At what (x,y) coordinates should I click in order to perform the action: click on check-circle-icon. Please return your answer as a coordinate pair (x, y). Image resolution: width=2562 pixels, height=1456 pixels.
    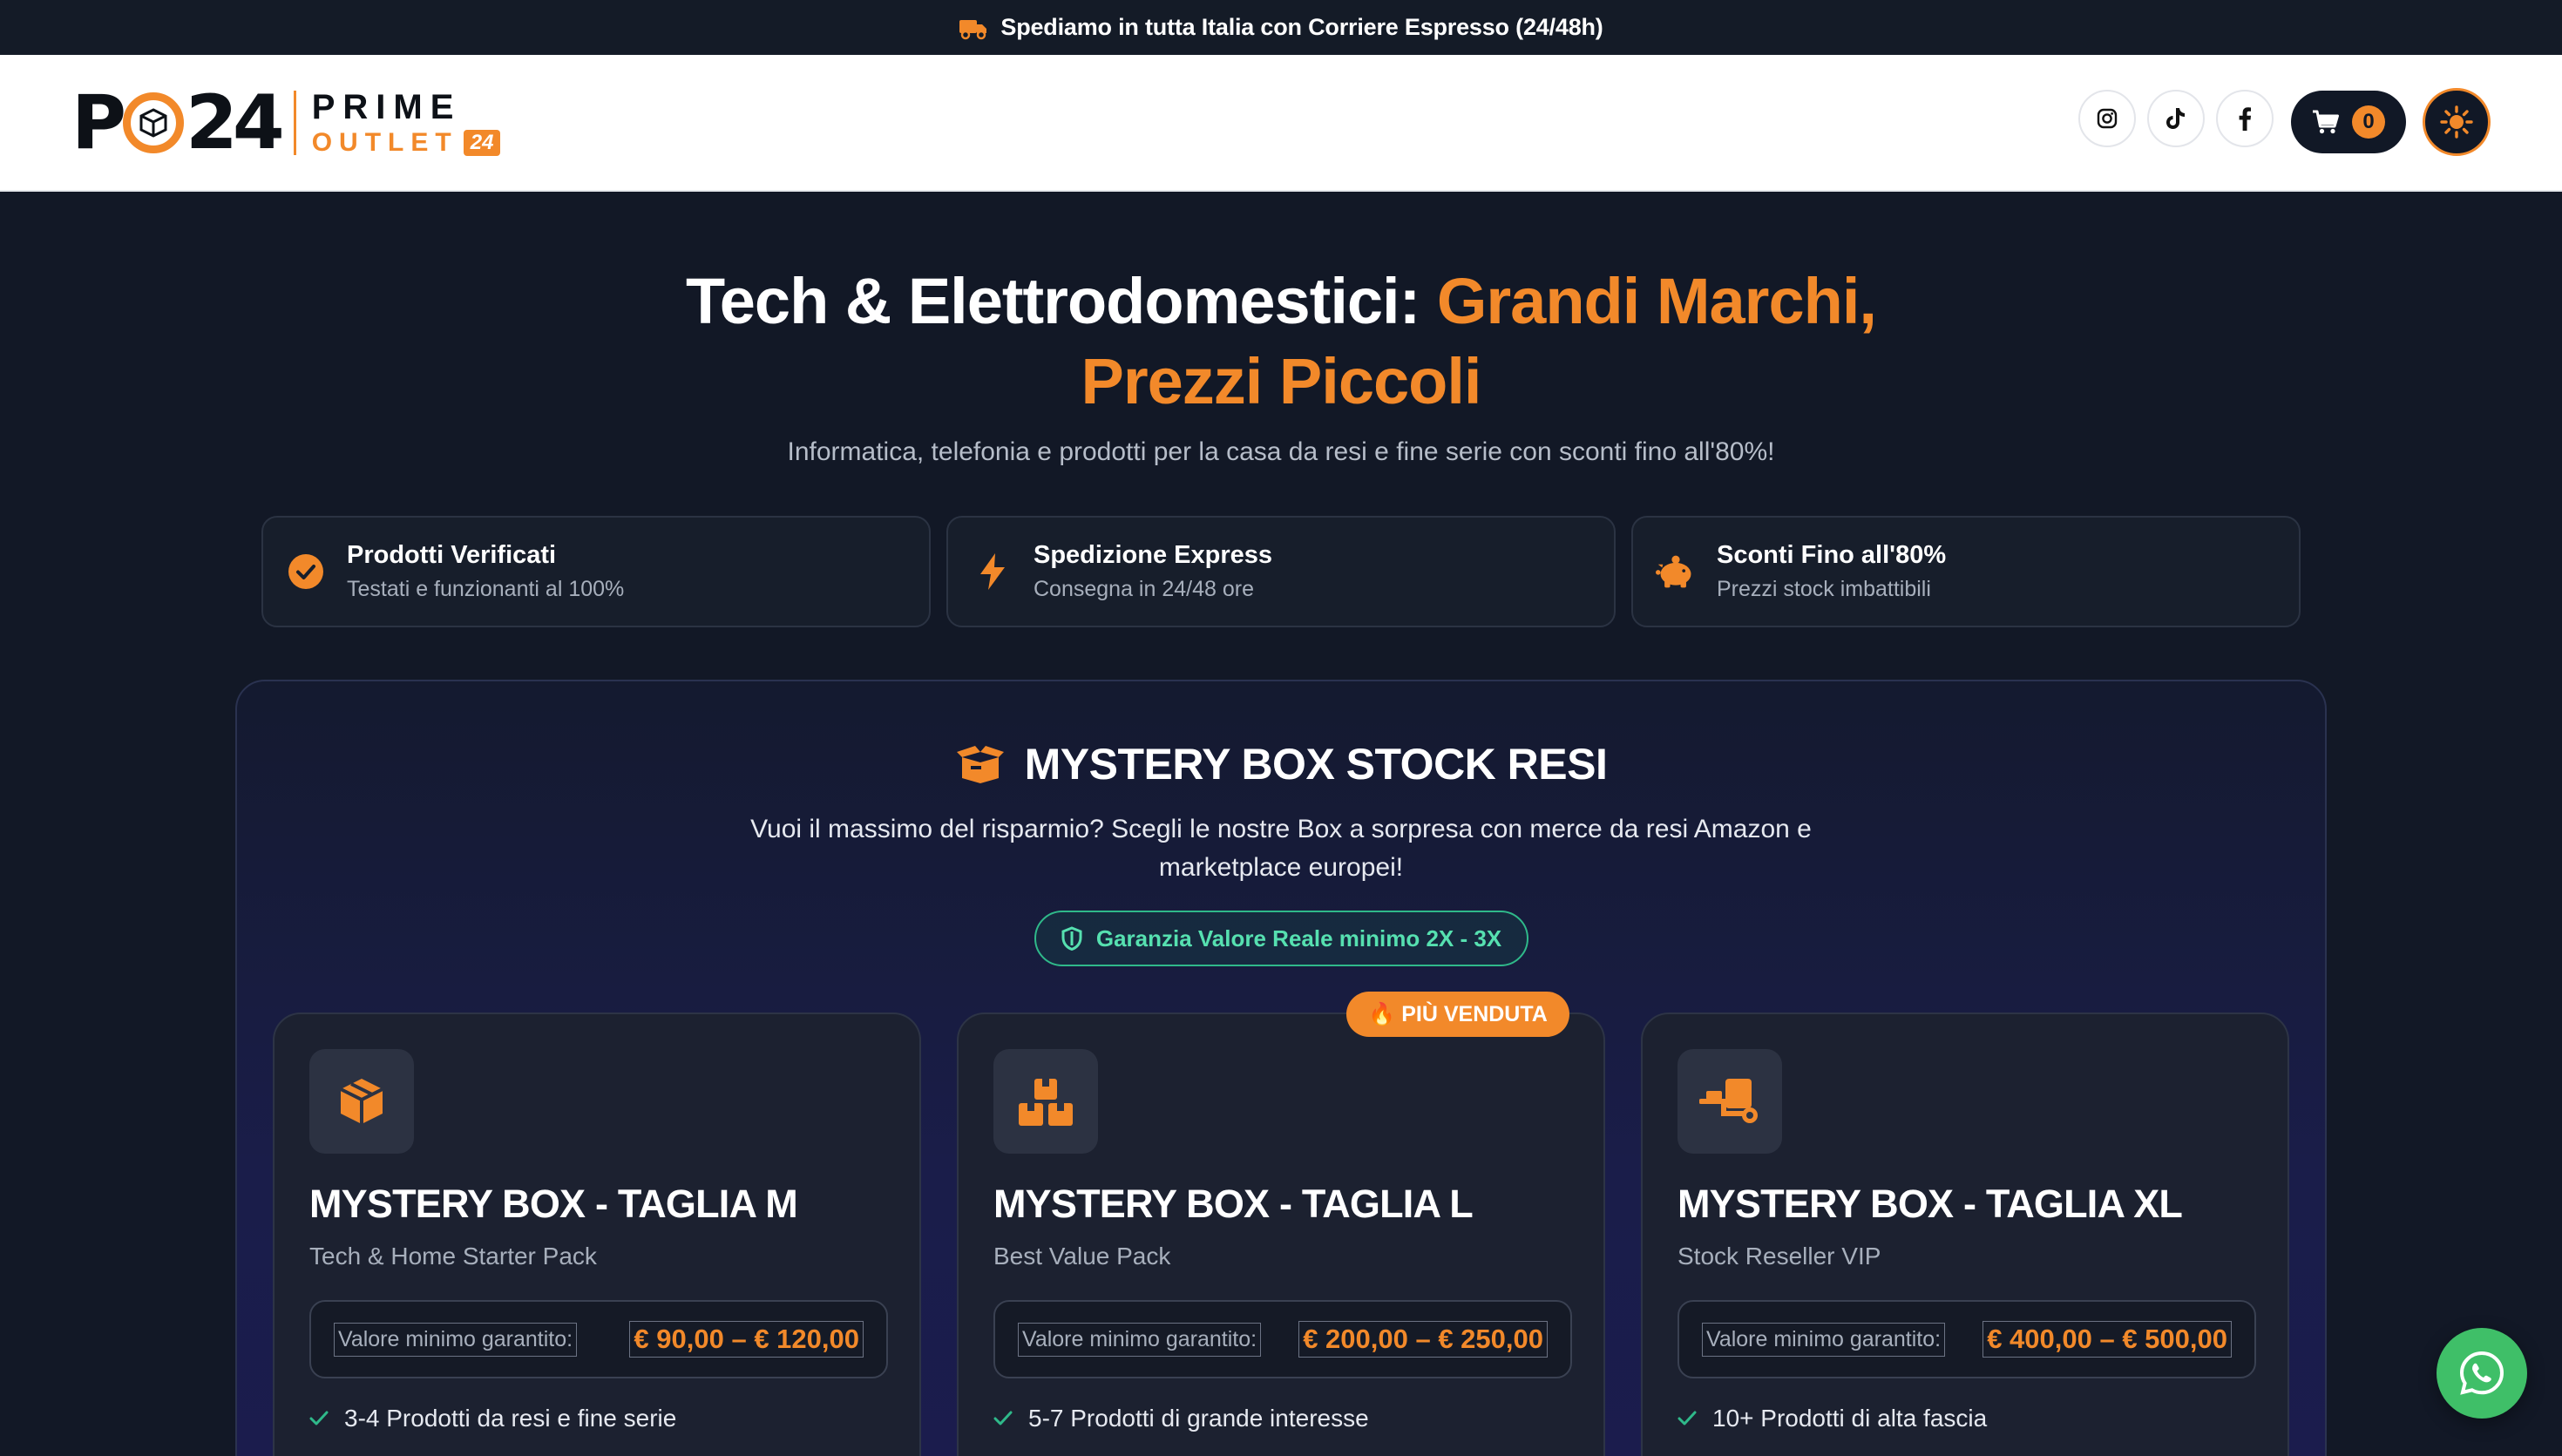
    Looking at the image, I should click on (306, 572).